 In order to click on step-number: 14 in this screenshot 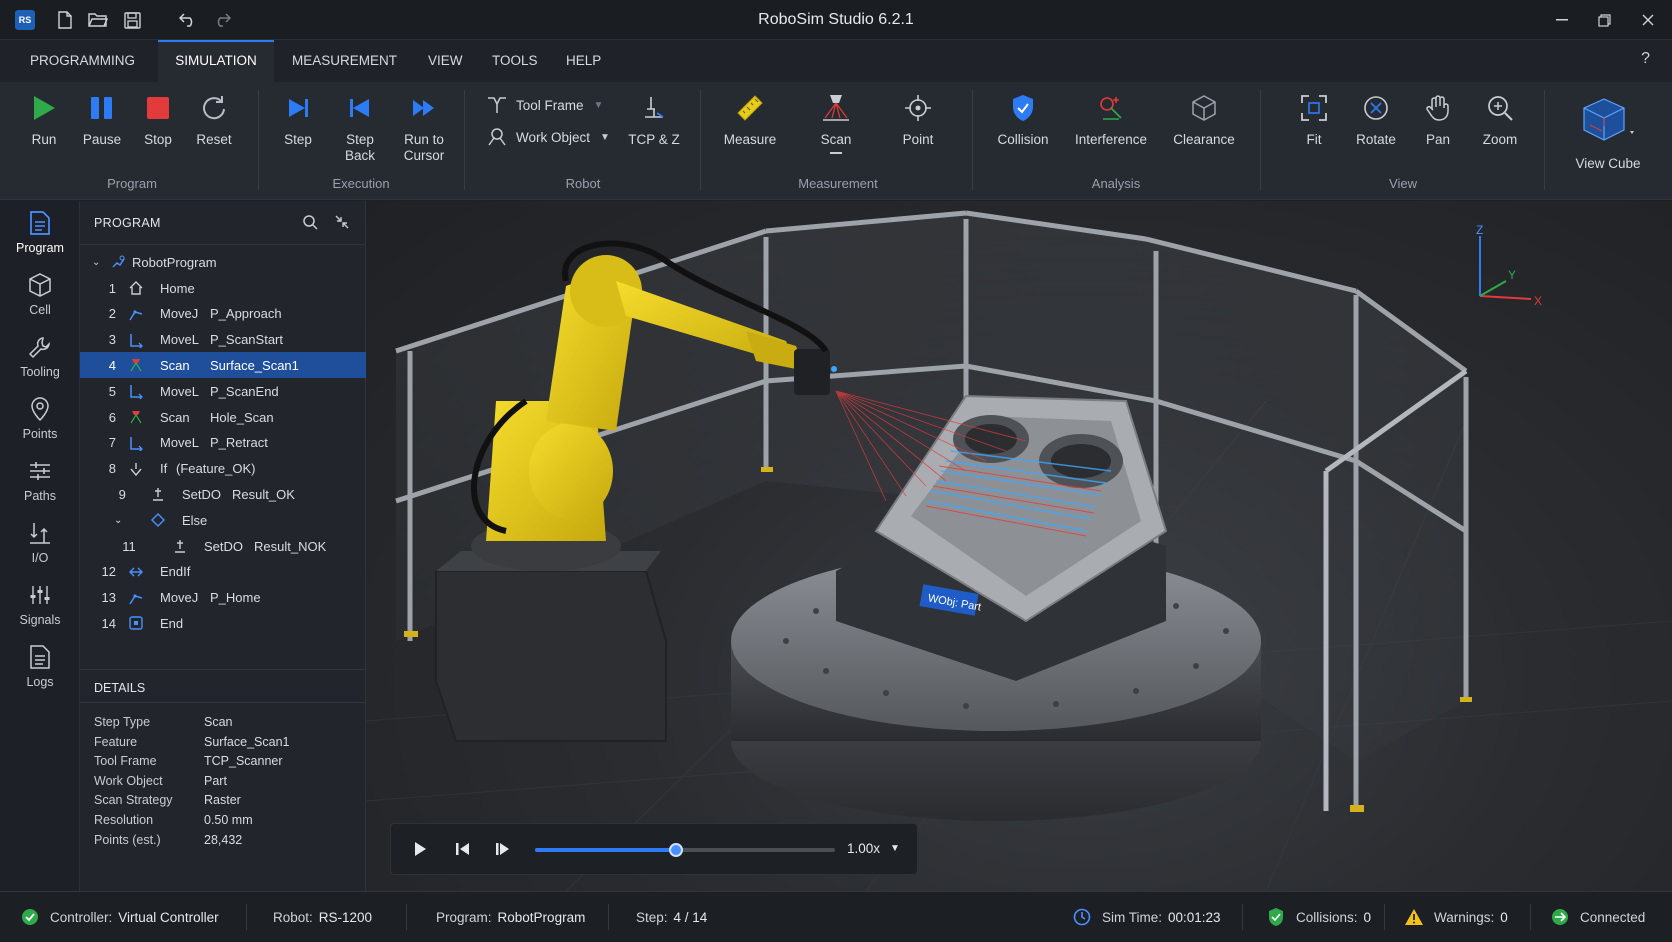, I will do `click(108, 623)`.